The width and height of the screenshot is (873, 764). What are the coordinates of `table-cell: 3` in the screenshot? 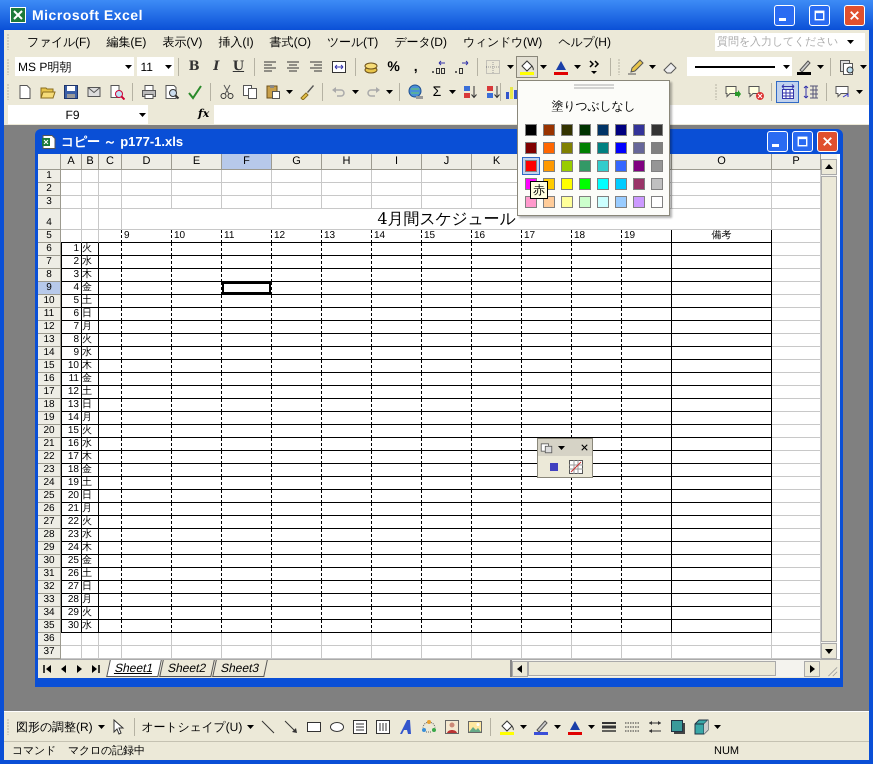 It's located at (71, 275).